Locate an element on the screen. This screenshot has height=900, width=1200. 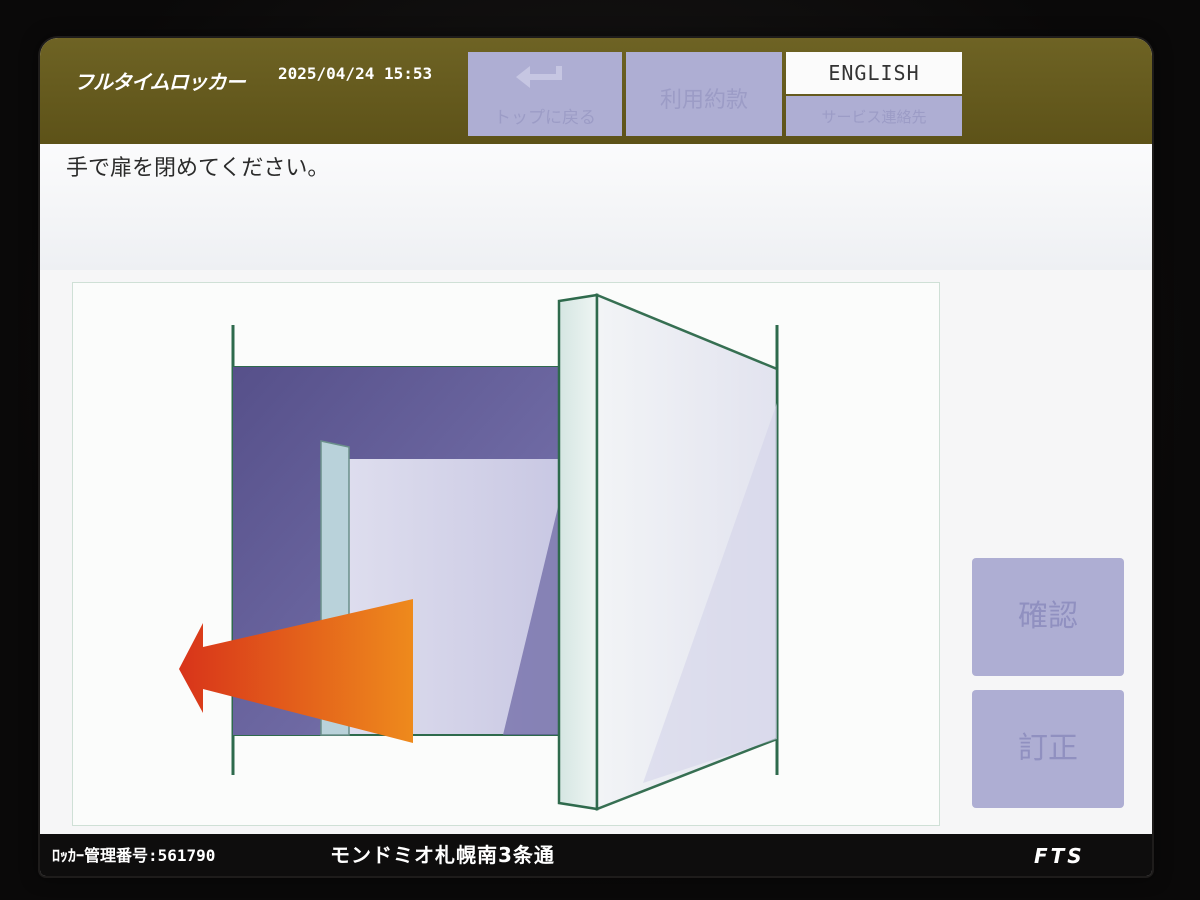
service-contact-button: サービス連絡先 is located at coordinates (874, 116).